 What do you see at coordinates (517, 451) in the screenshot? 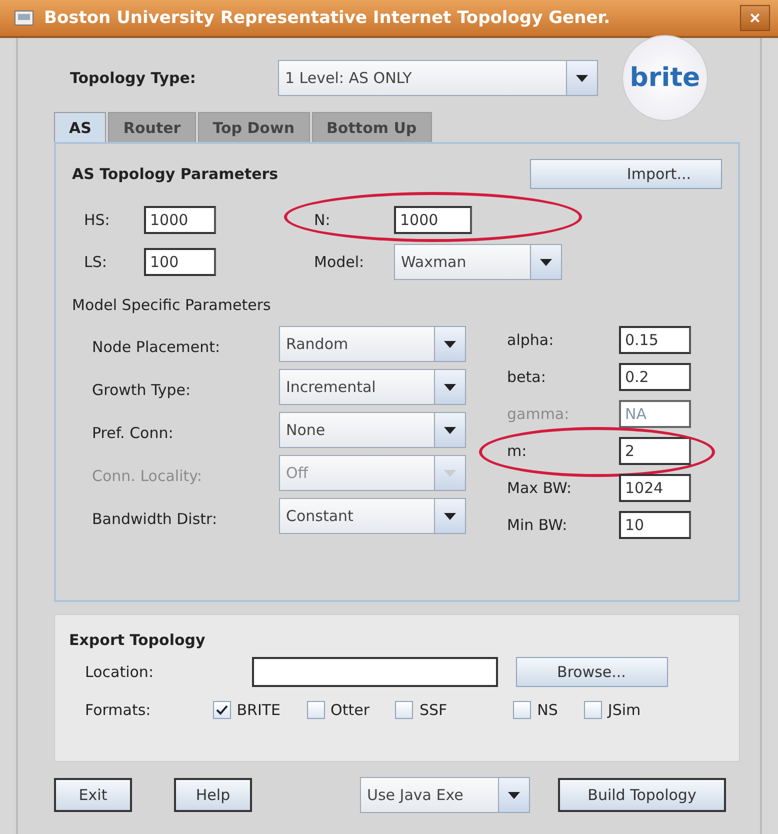
I see `field-label: m:` at bounding box center [517, 451].